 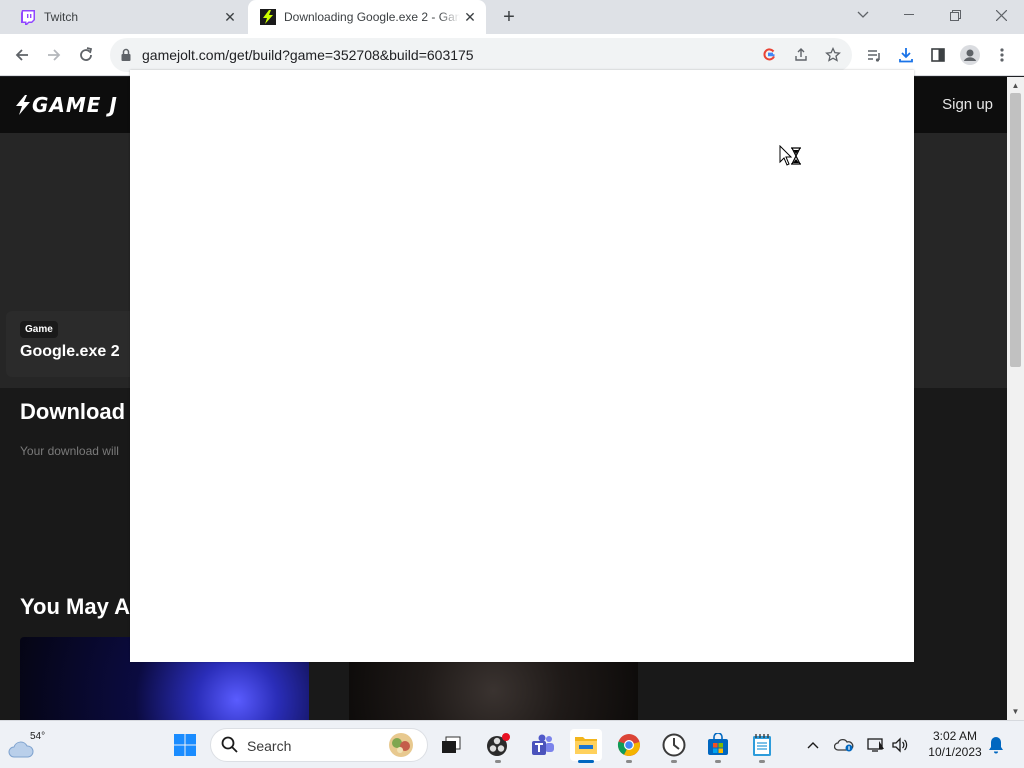 What do you see at coordinates (126, 54) in the screenshot?
I see `lock-icon` at bounding box center [126, 54].